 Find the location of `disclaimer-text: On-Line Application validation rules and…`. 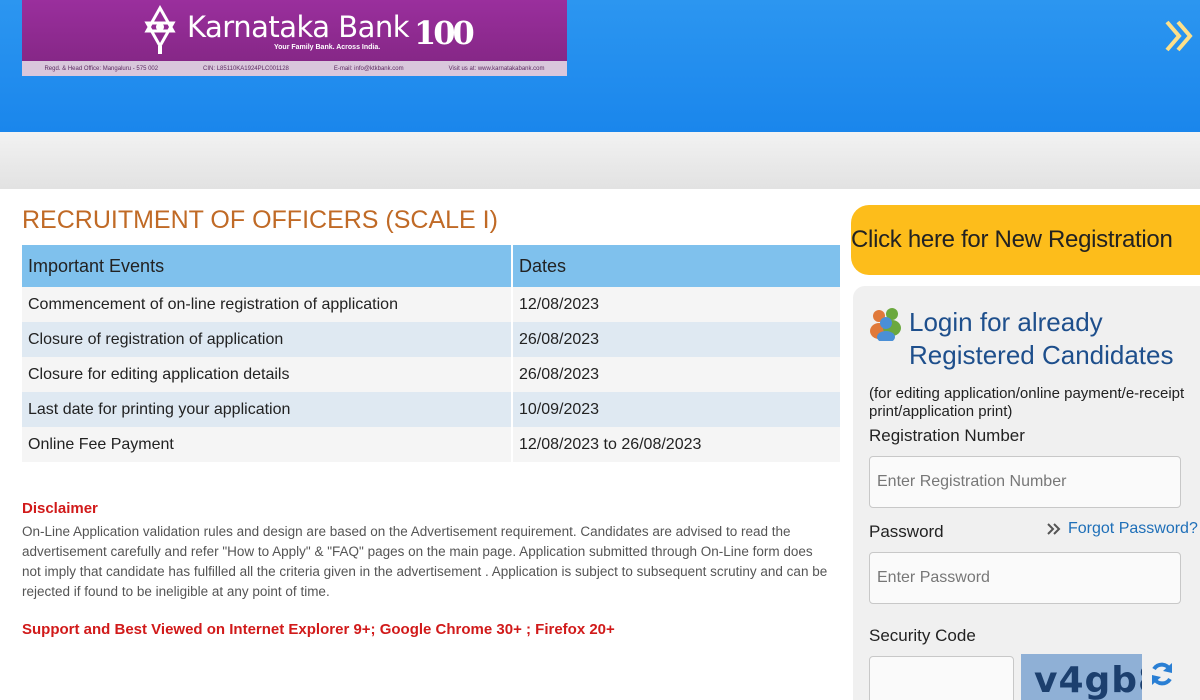

disclaimer-text: On-Line Application validation rules and… is located at coordinates (425, 561).